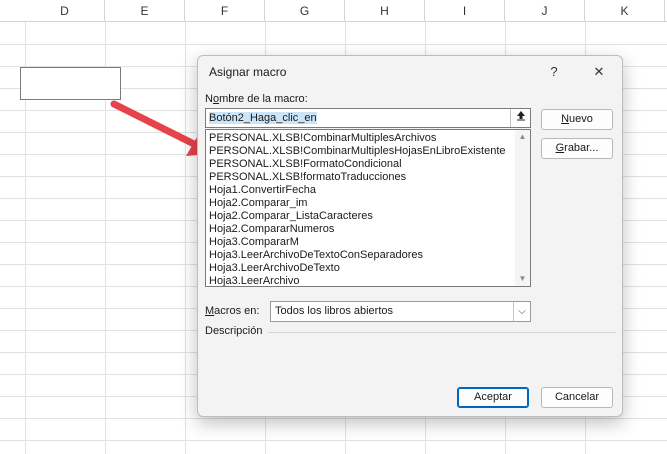  I want to click on column-header-row: D E F G H I J K, so click(333, 11).